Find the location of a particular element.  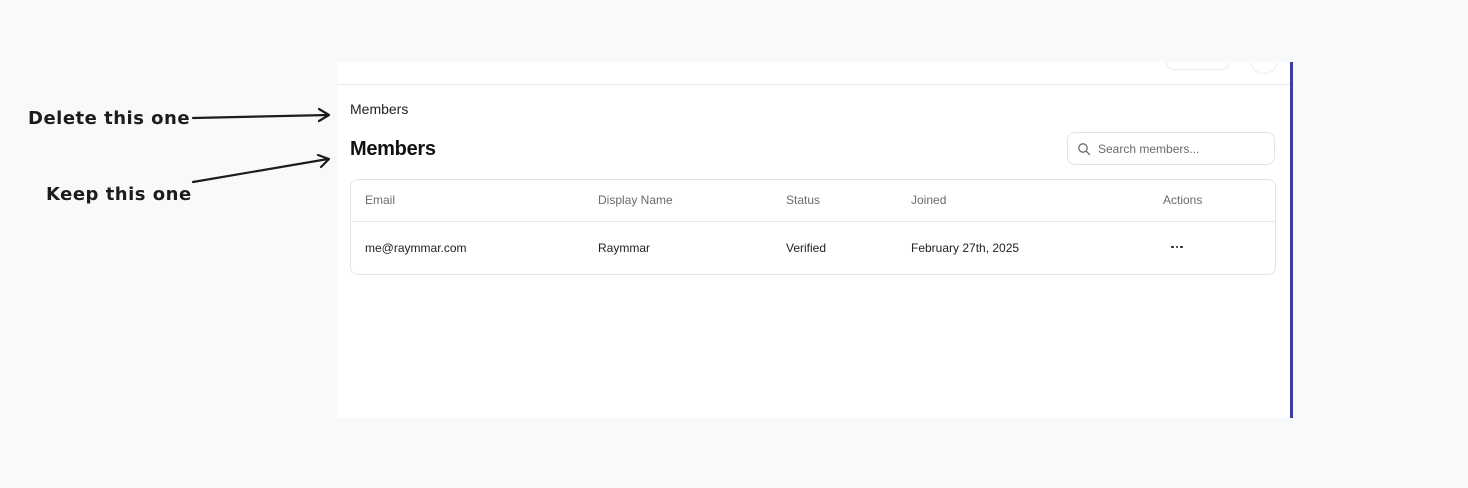

annotation-delete-label: Delete this one is located at coordinates (109, 118).